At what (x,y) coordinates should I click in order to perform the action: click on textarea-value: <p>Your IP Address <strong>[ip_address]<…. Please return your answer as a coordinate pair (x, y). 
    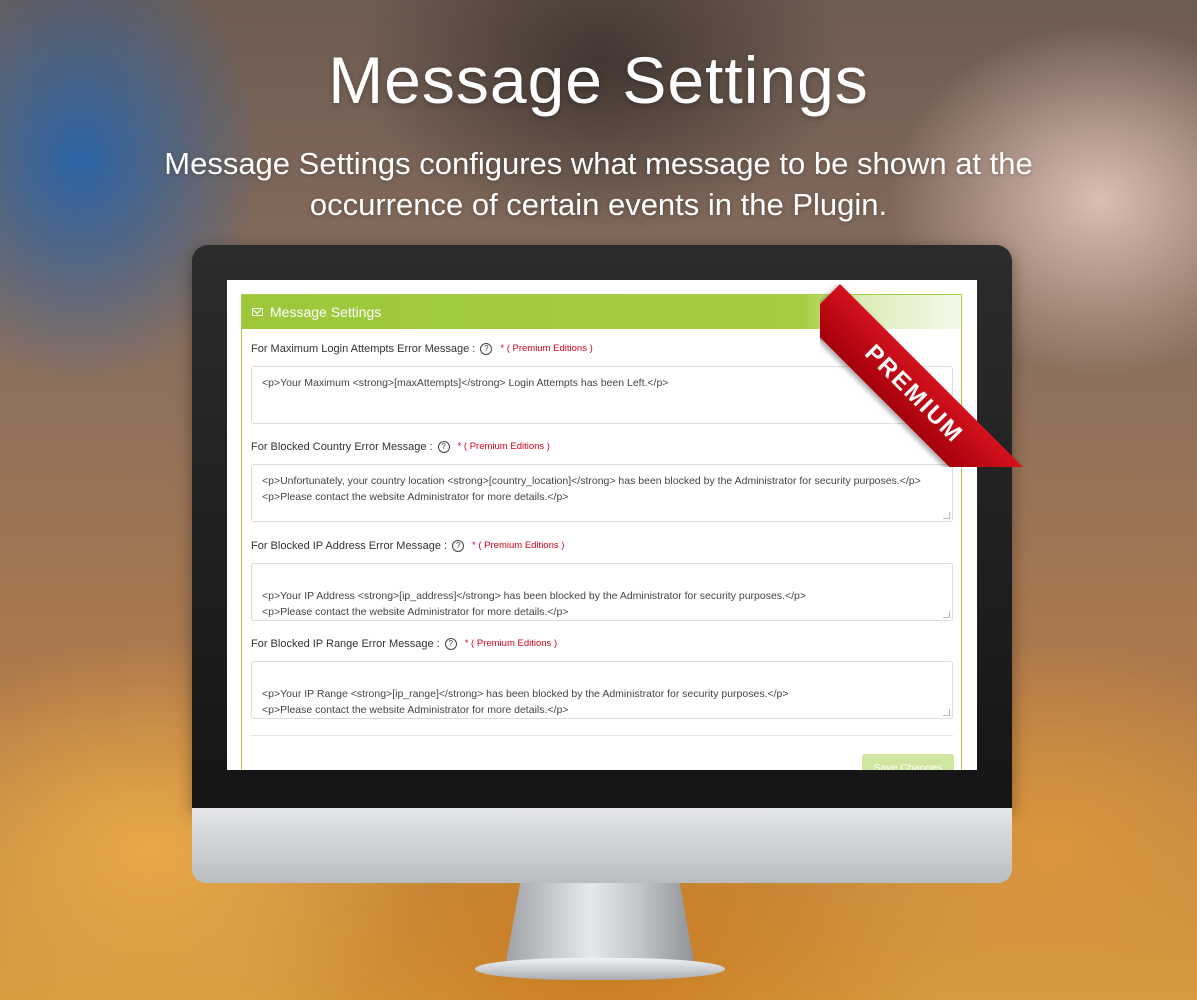
    Looking at the image, I should click on (534, 604).